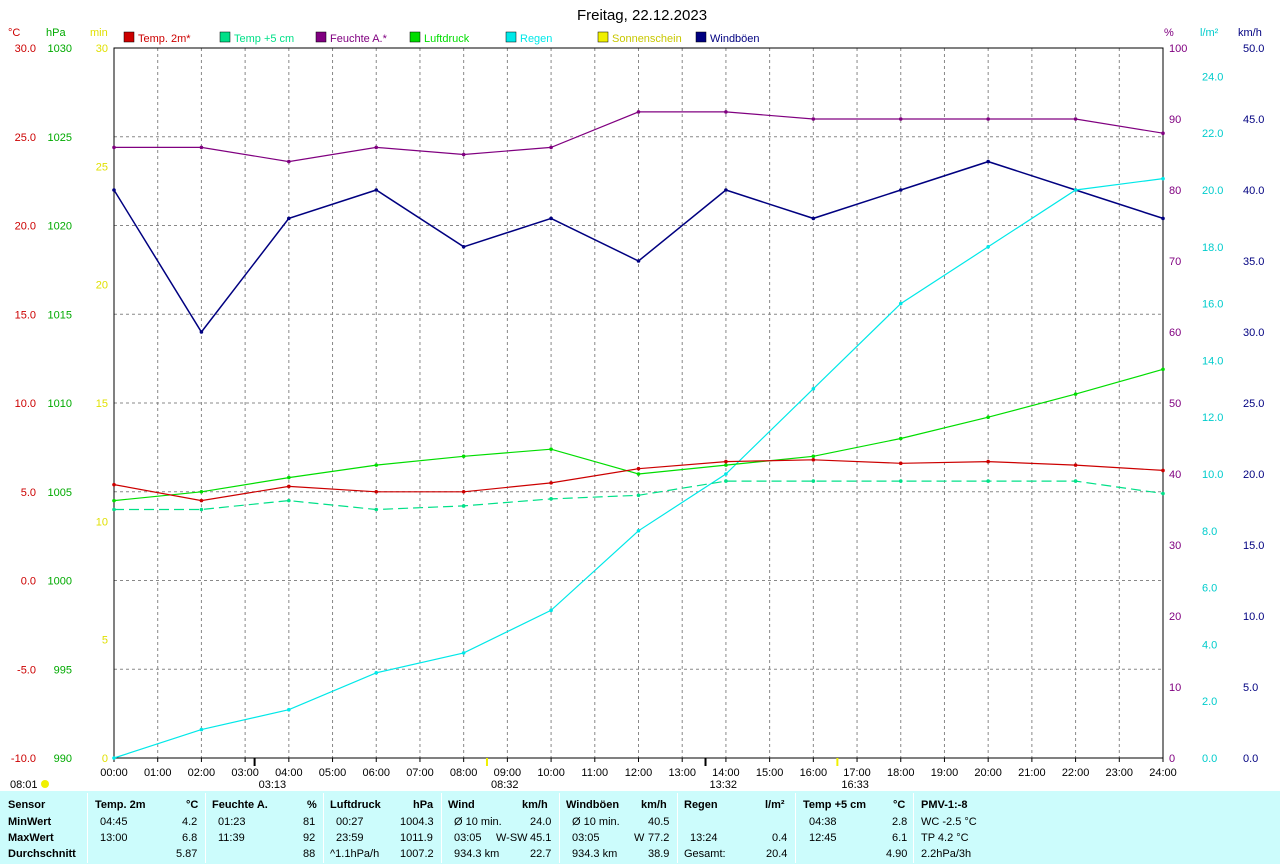 This screenshot has height=864, width=1280. Describe the element at coordinates (726, 773) in the screenshot. I see `x-tick-label: 14:00` at that location.